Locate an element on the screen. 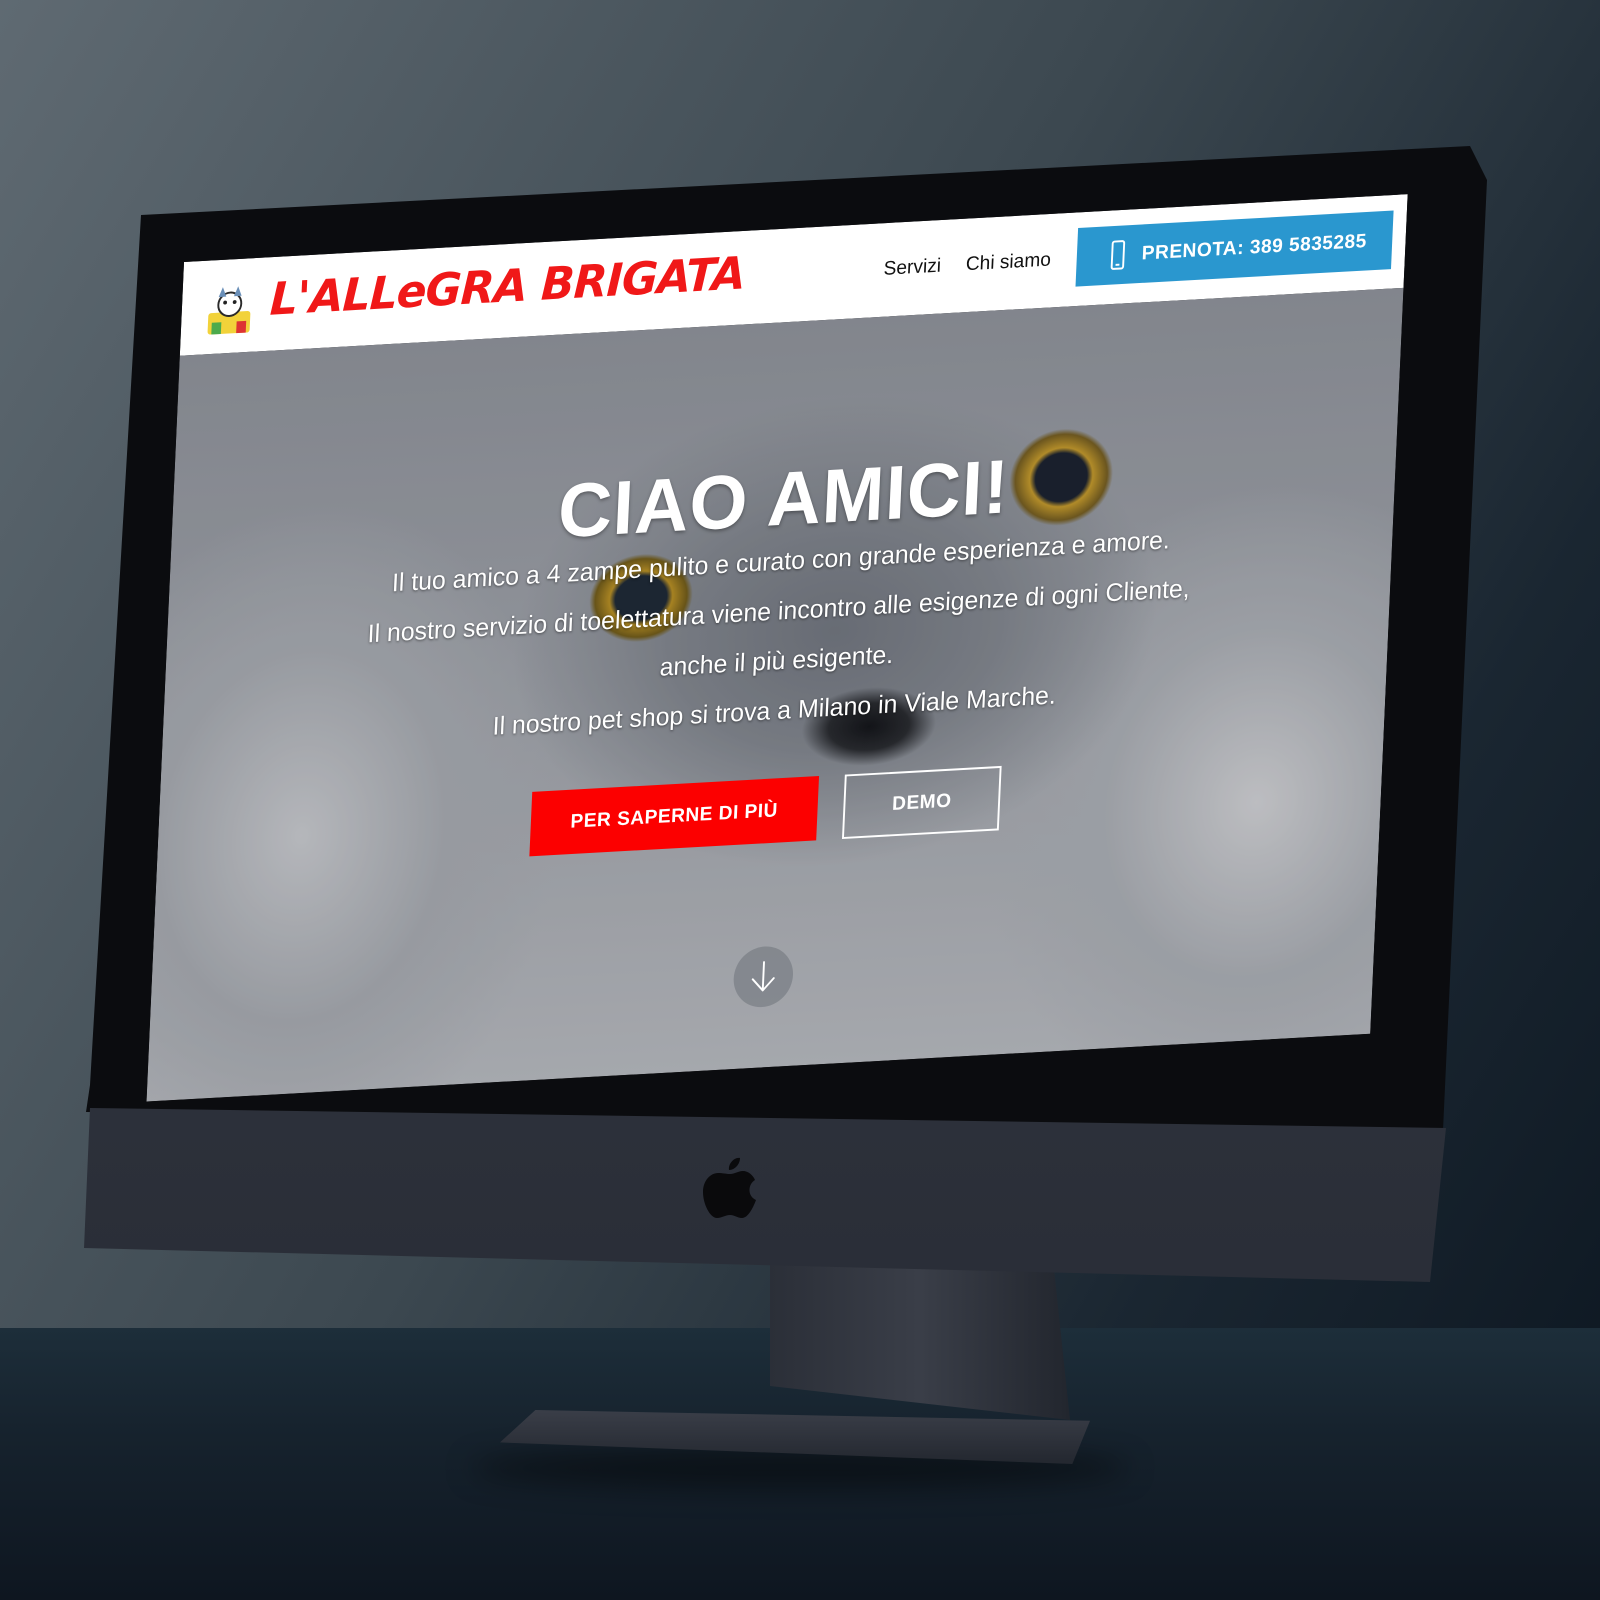 Image resolution: width=1600 pixels, height=1600 pixels. nav-item-servizi: Servizi is located at coordinates (912, 268).